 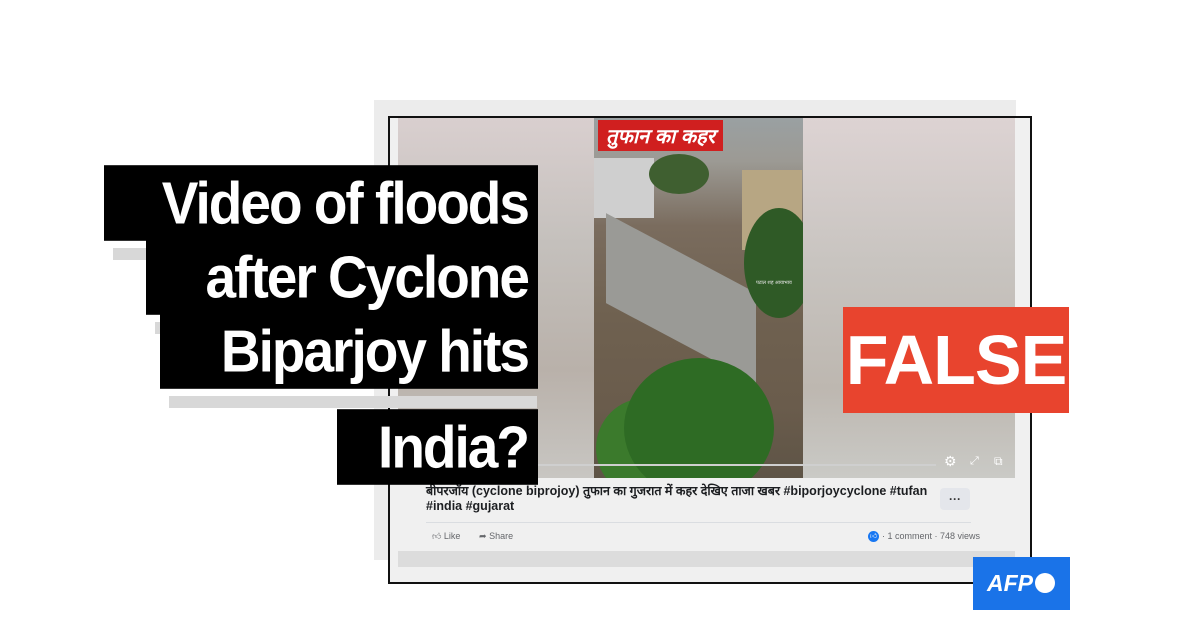 I want to click on video-roof, so click(x=624, y=188).